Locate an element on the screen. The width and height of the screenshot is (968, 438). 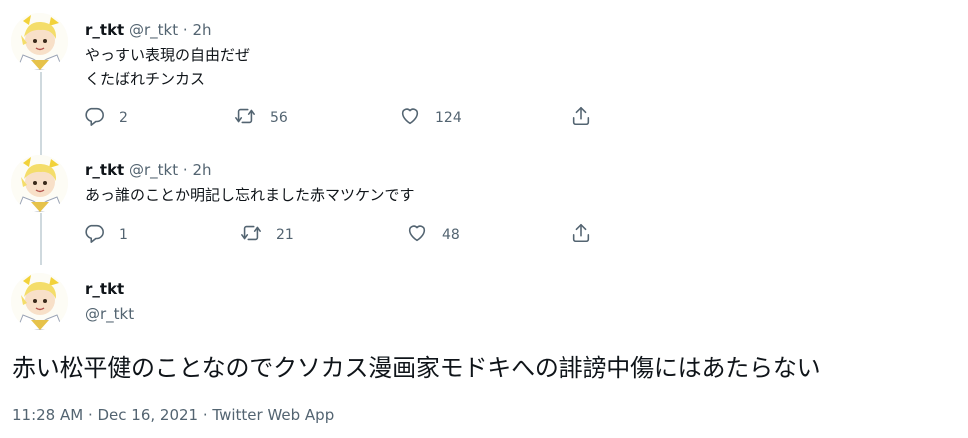
reply-count: 2 is located at coordinates (123, 118).